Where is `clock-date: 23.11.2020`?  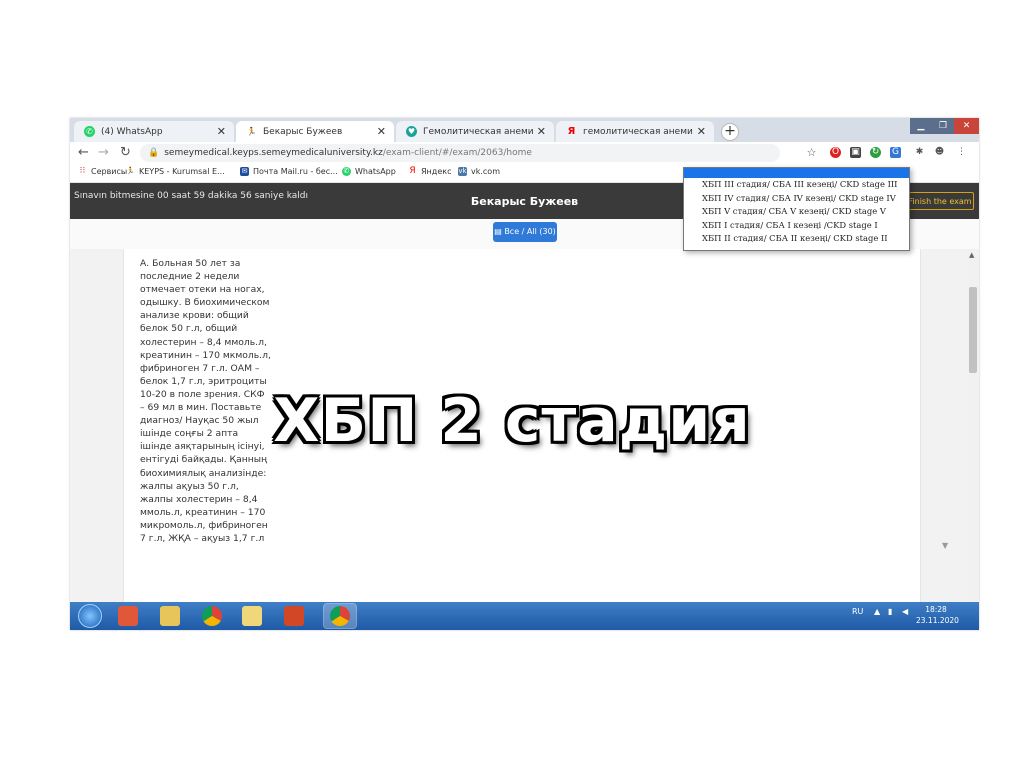
clock-date: 23.11.2020 is located at coordinates (937, 620).